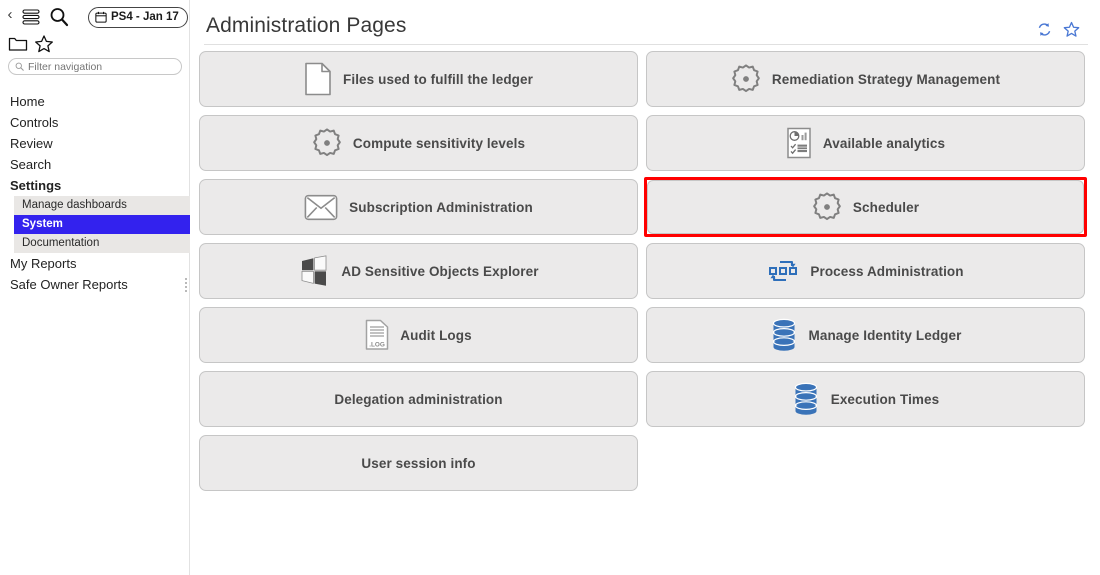 This screenshot has width=1100, height=575. What do you see at coordinates (101, 17) in the screenshot?
I see `calendar-icon` at bounding box center [101, 17].